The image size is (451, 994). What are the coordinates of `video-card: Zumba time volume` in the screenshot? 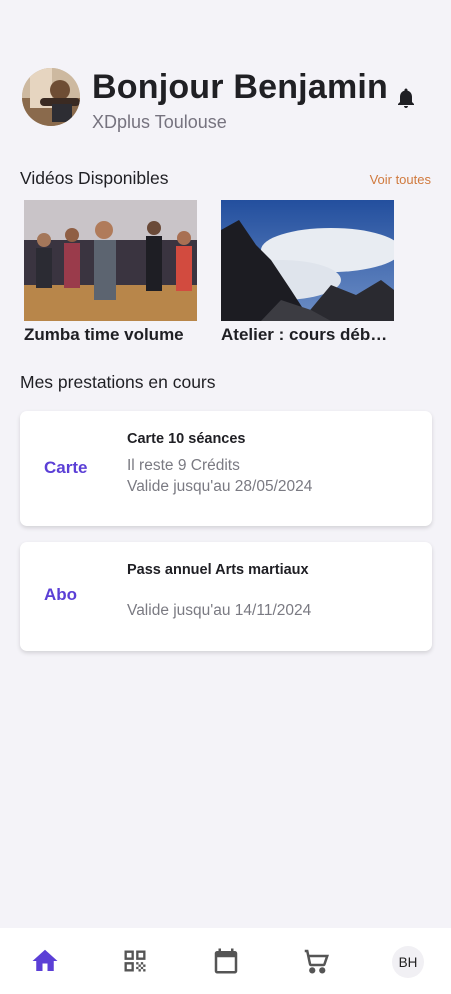 It's located at (110, 272).